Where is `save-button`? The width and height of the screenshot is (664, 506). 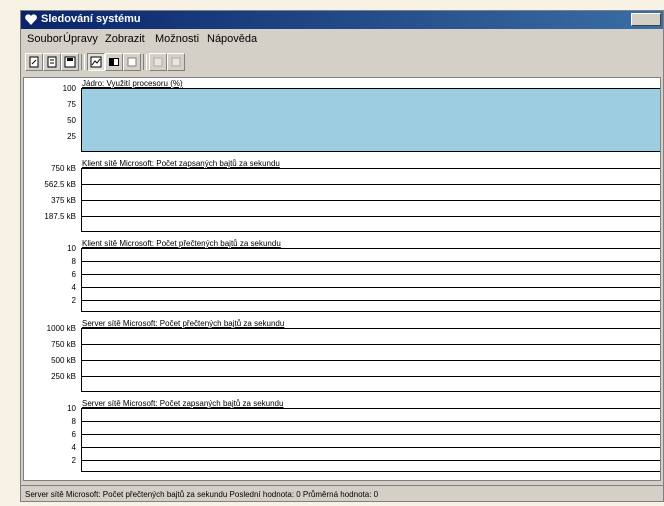
save-button is located at coordinates (70, 62).